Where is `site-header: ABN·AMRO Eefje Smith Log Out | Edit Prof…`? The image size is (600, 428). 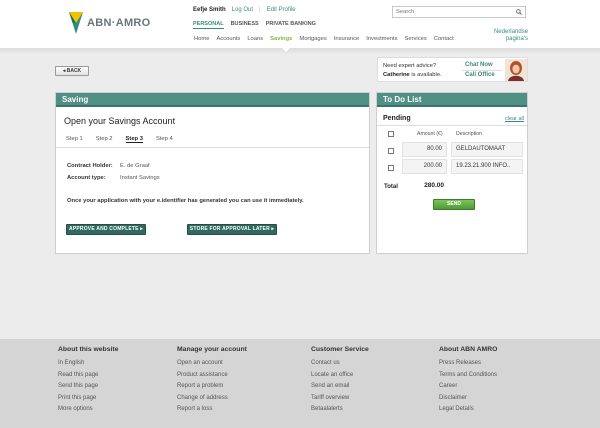
site-header: ABN·AMRO Eefje Smith Log Out | Edit Prof… is located at coordinates (300, 24).